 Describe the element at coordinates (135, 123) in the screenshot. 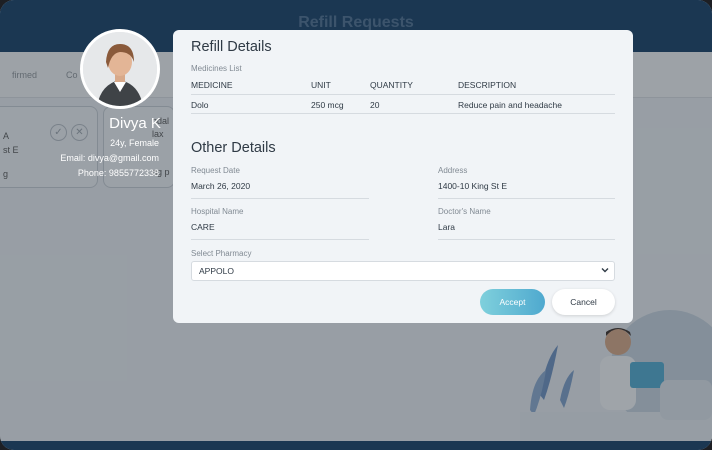

I see `patient-name: Divya K` at that location.